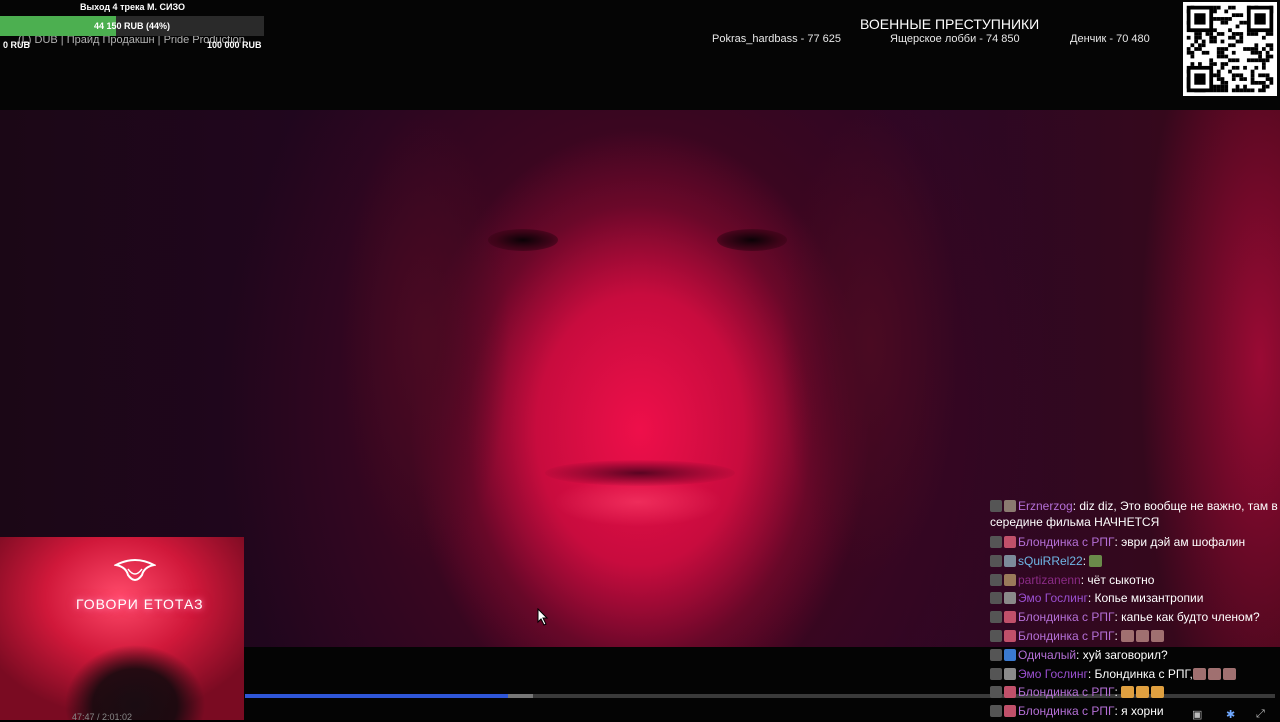  I want to click on chat-text: капье как будто членом?, so click(1190, 617).